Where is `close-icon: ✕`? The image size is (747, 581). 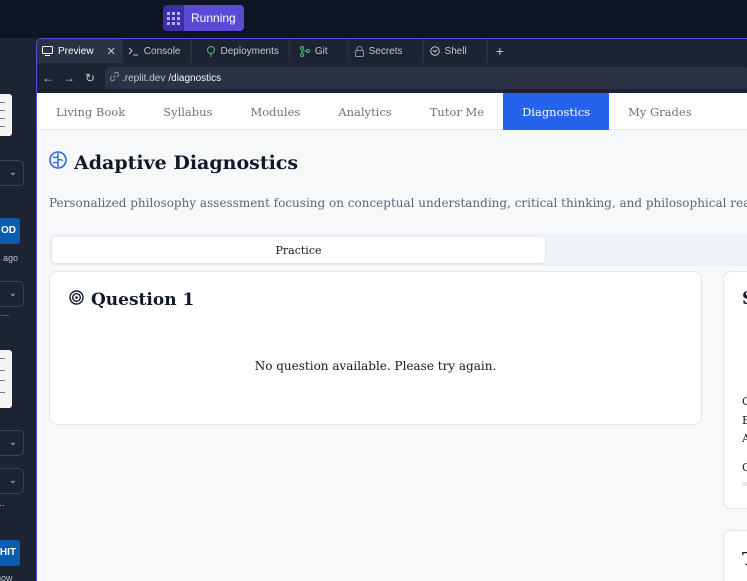 close-icon: ✕ is located at coordinates (111, 51).